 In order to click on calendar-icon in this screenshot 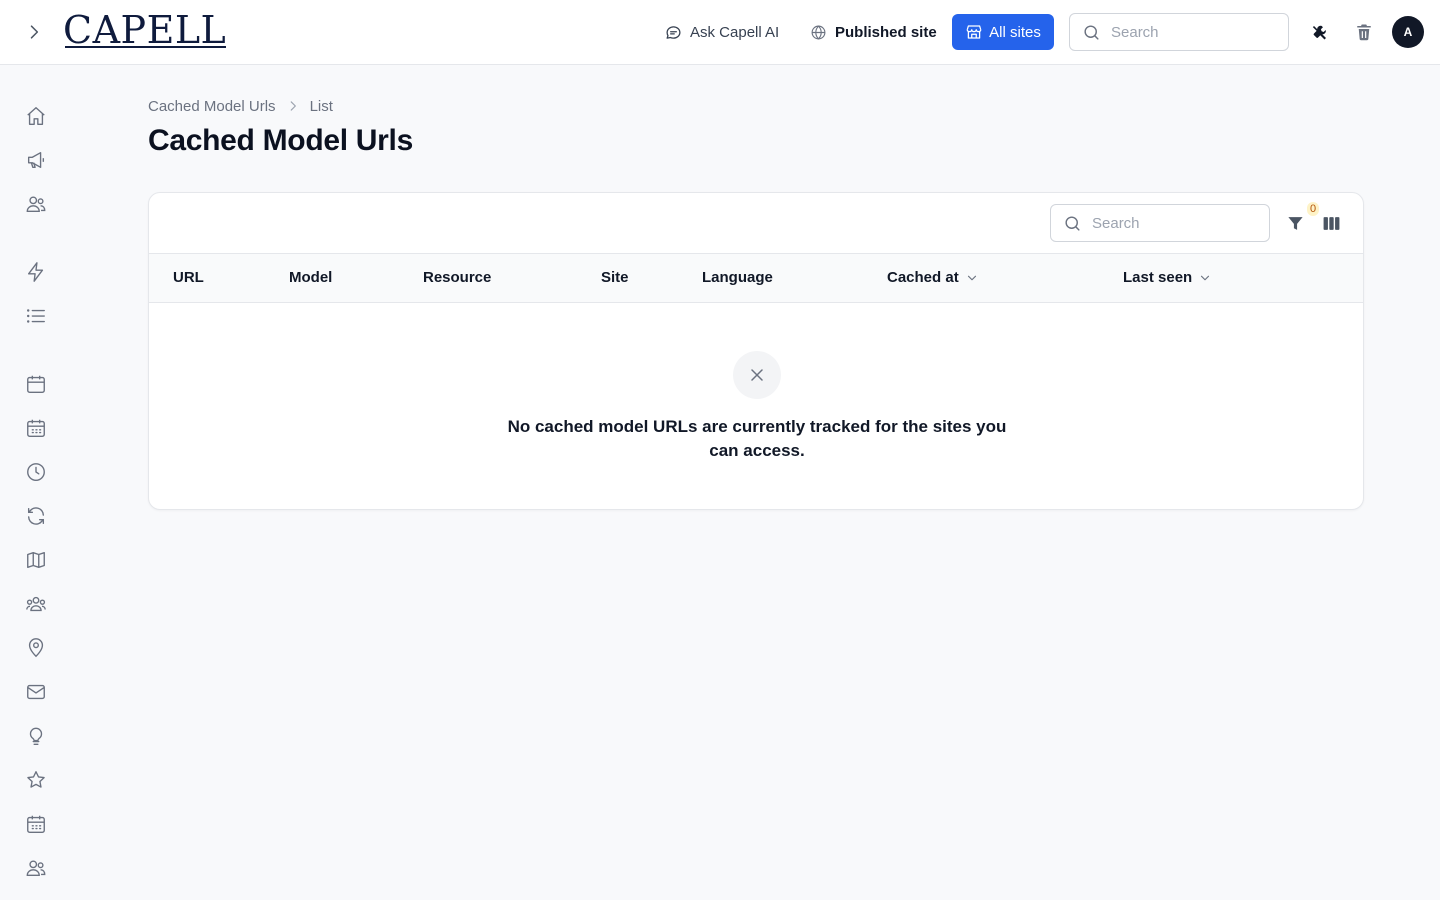, I will do `click(36, 384)`.